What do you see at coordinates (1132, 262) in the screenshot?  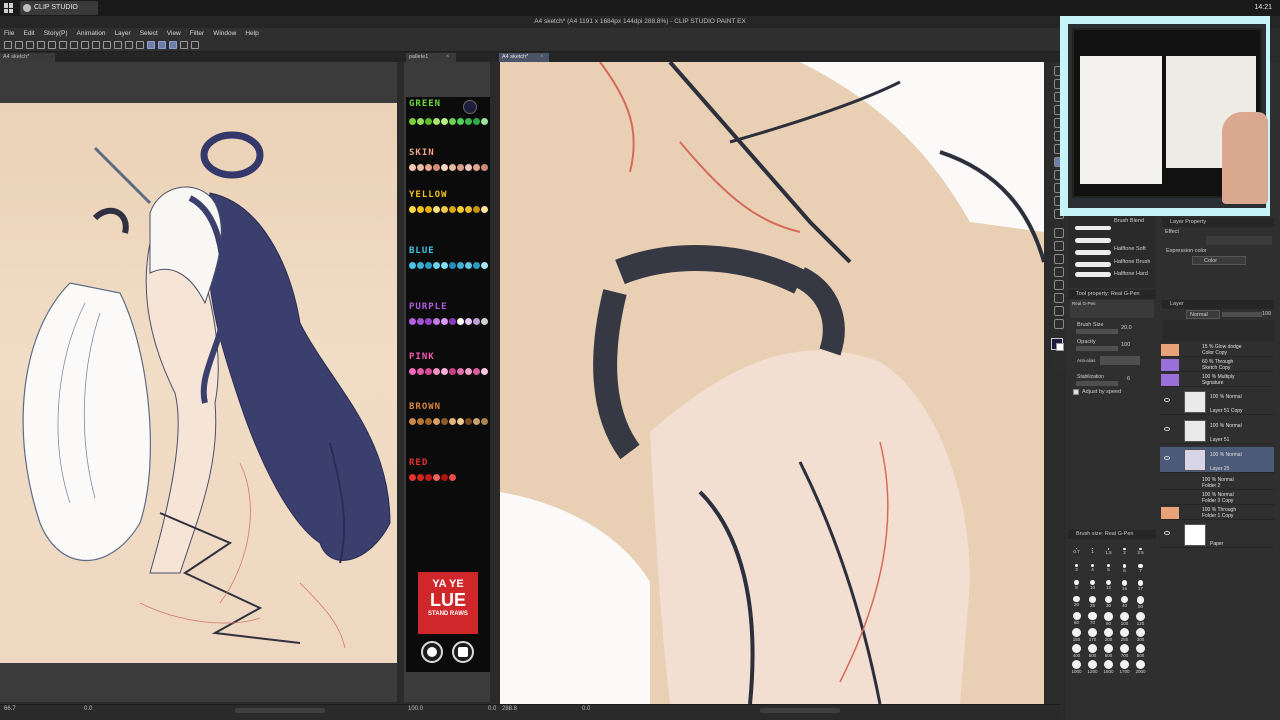 I see `subtool-item: Halftone Brush` at bounding box center [1132, 262].